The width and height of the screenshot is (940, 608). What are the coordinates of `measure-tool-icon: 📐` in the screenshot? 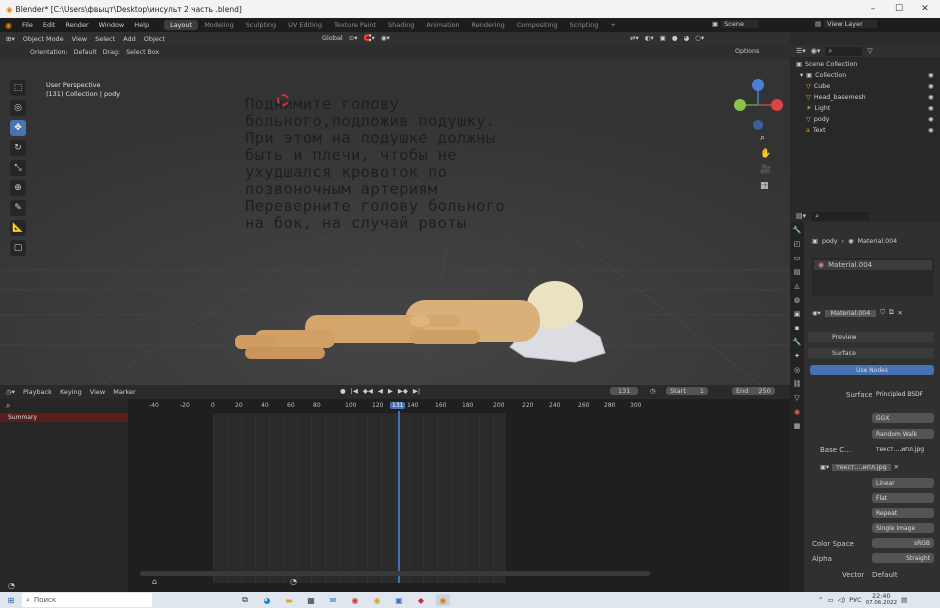 It's located at (18, 228).